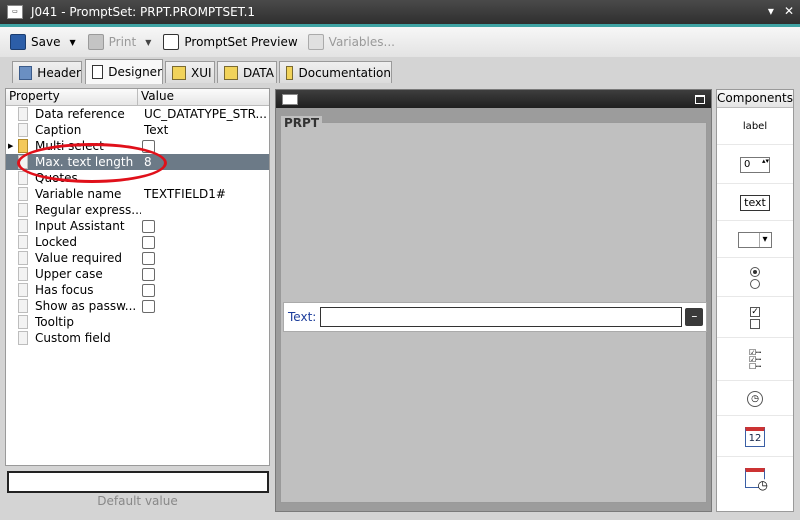 This screenshot has width=800, height=520. What do you see at coordinates (755, 240) in the screenshot?
I see `component-combobox` at bounding box center [755, 240].